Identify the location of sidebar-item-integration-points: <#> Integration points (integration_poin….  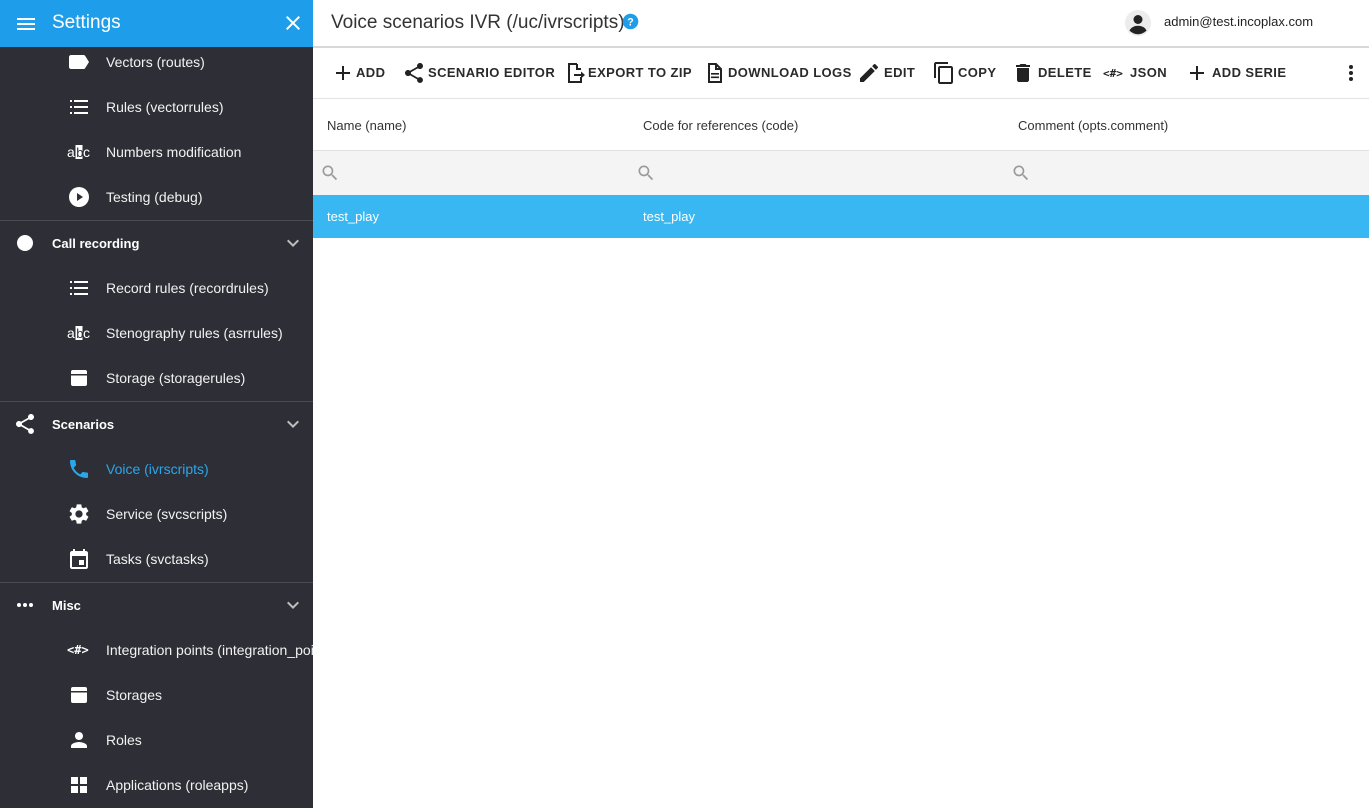
(156, 650).